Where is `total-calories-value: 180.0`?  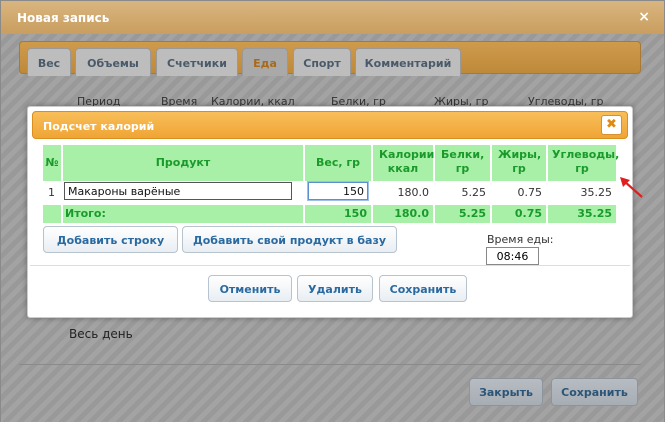
total-calories-value: 180.0 is located at coordinates (411, 213).